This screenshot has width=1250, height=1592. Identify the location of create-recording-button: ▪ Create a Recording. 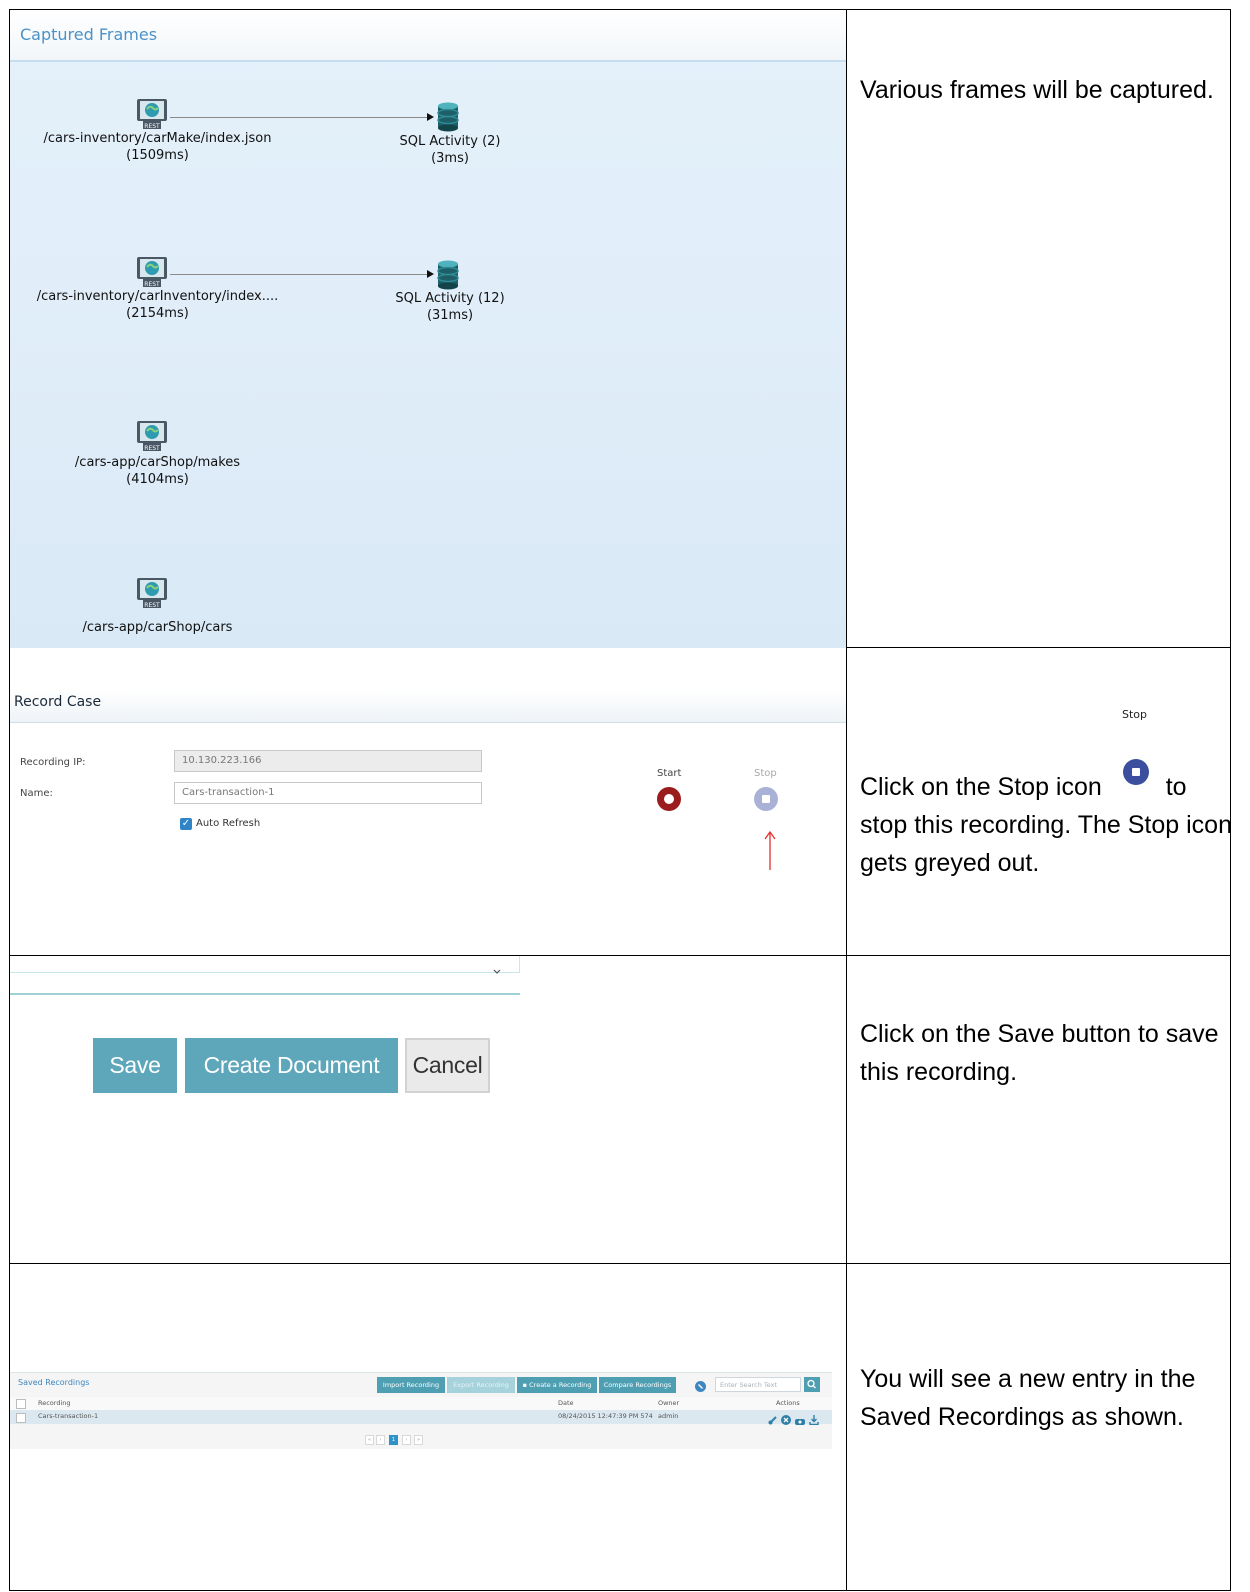
(557, 1385).